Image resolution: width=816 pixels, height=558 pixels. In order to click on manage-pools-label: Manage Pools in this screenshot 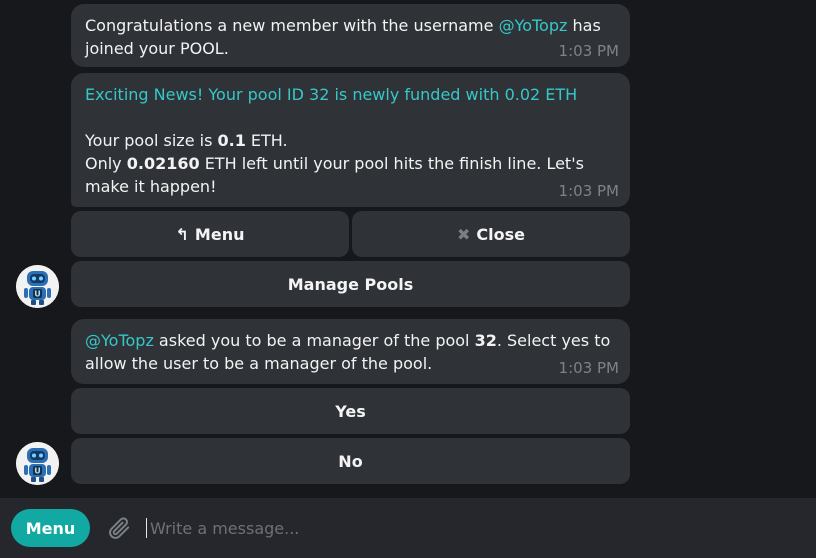, I will do `click(350, 284)`.